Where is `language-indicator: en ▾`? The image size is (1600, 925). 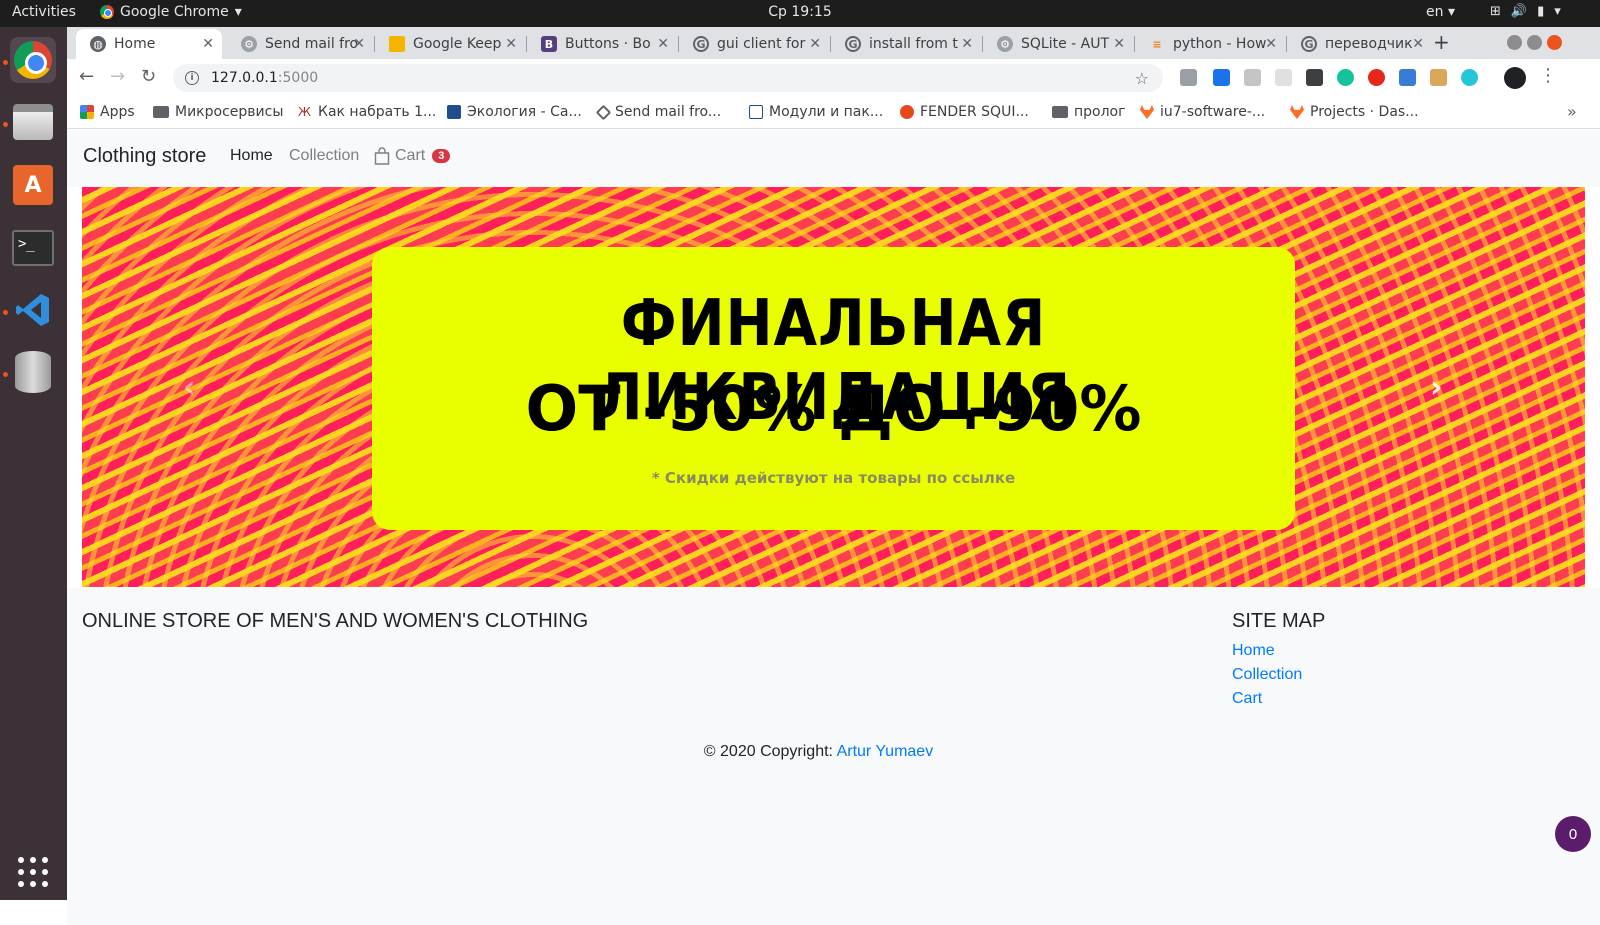 language-indicator: en ▾ is located at coordinates (1440, 12).